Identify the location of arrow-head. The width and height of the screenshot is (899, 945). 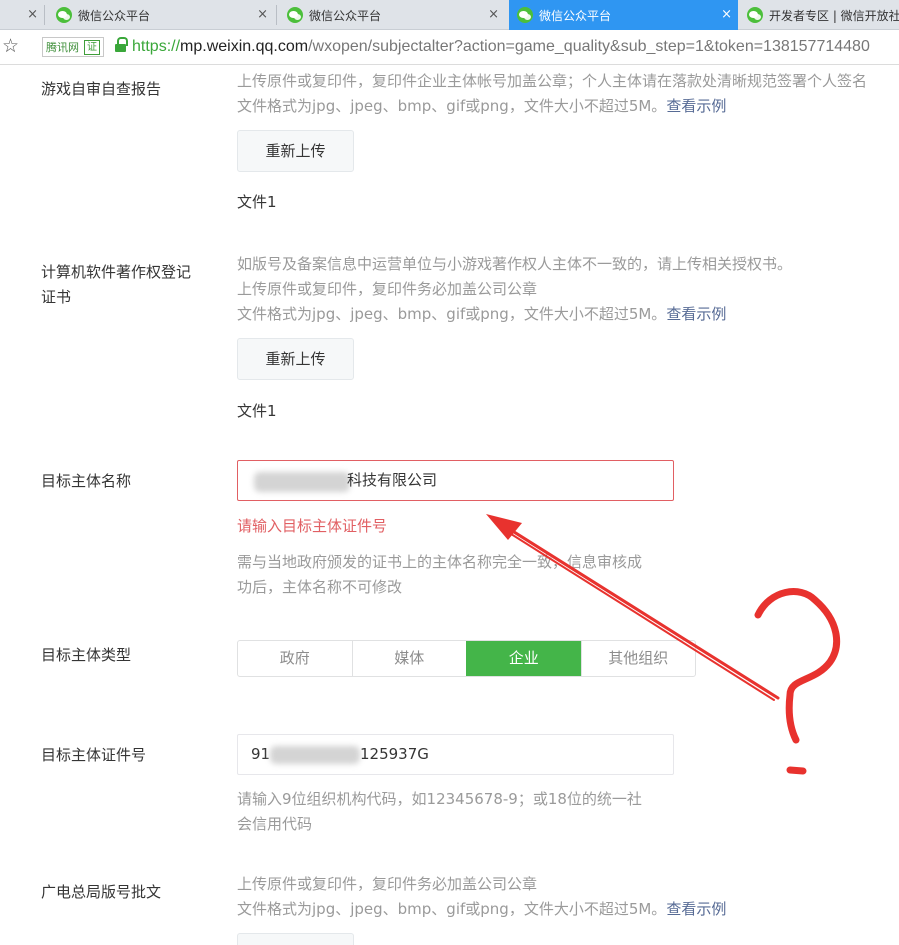
(504, 527).